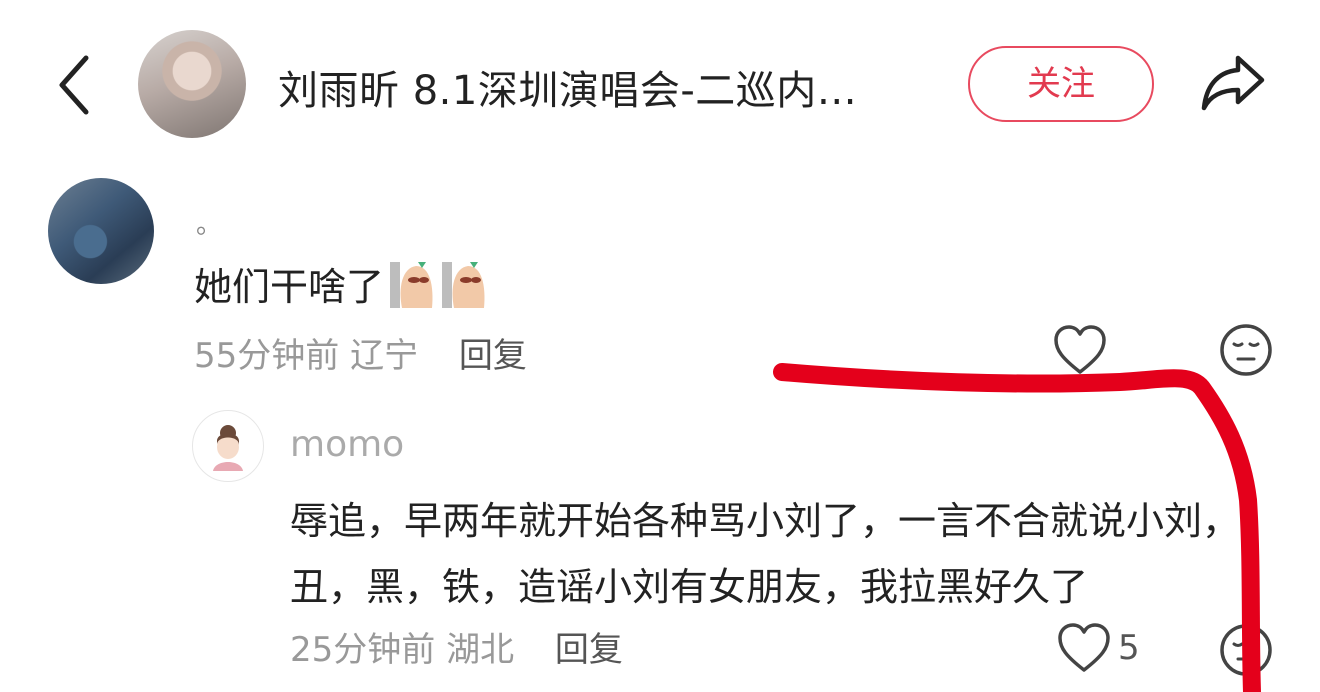  Describe the element at coordinates (289, 287) in the screenshot. I see `comment-text-content: 她们干啥了` at that location.